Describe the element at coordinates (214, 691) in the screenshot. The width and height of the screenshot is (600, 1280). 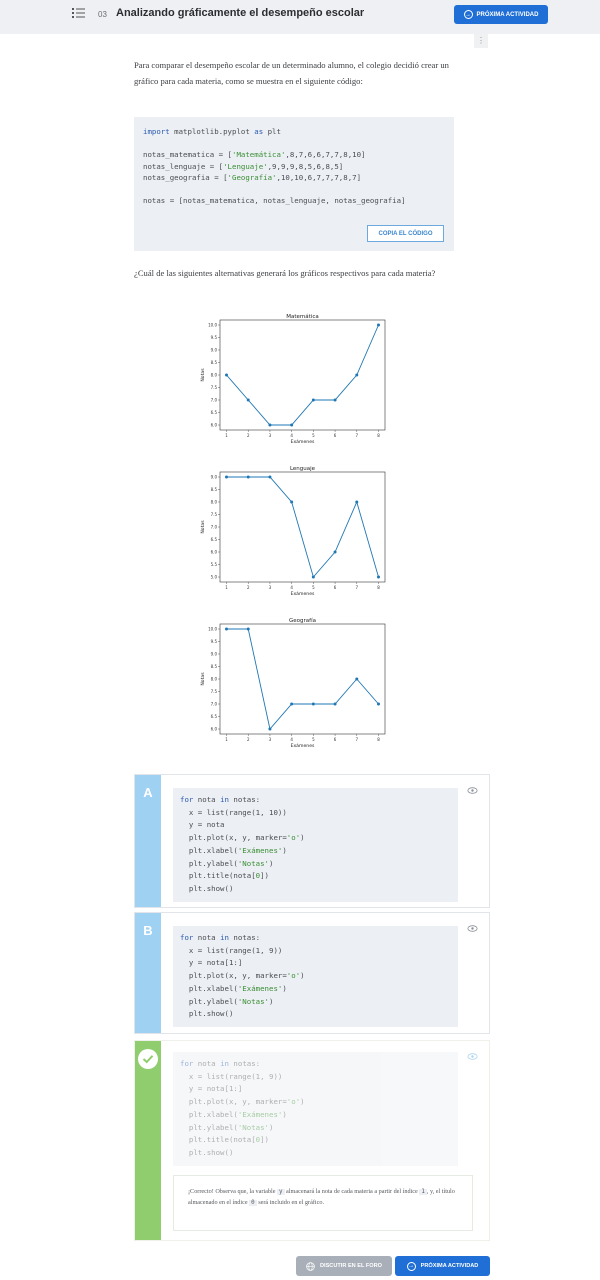
I see `y-tick-label: 7.5` at that location.